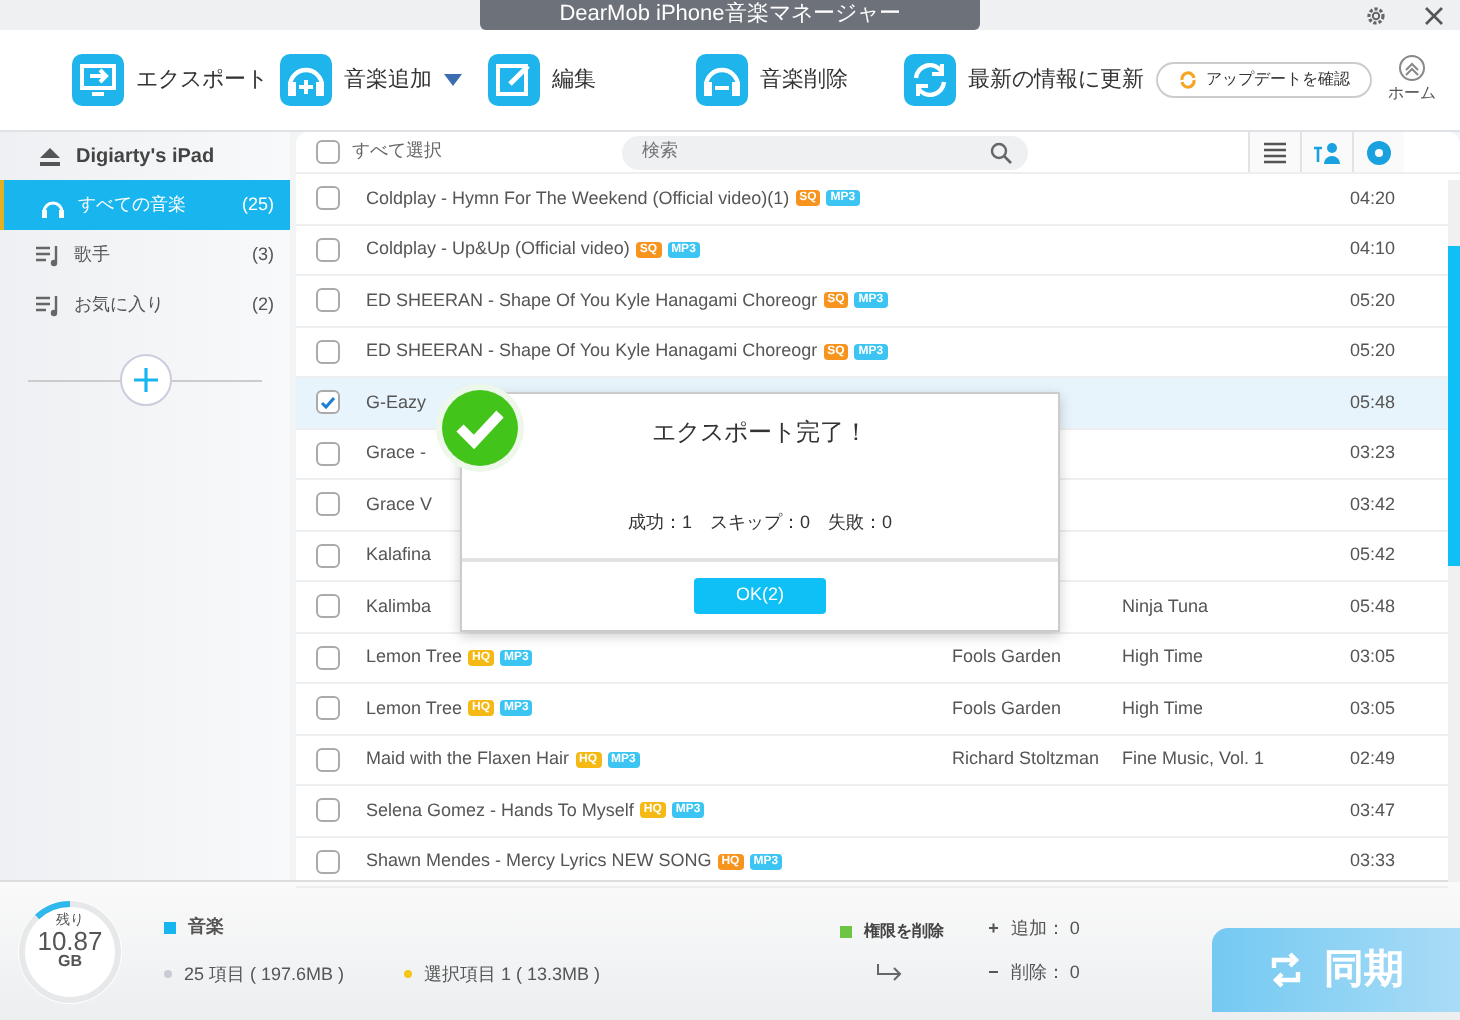 The image size is (1460, 1020). Describe the element at coordinates (397, 152) in the screenshot. I see `select-all-label: すべて選択` at that location.